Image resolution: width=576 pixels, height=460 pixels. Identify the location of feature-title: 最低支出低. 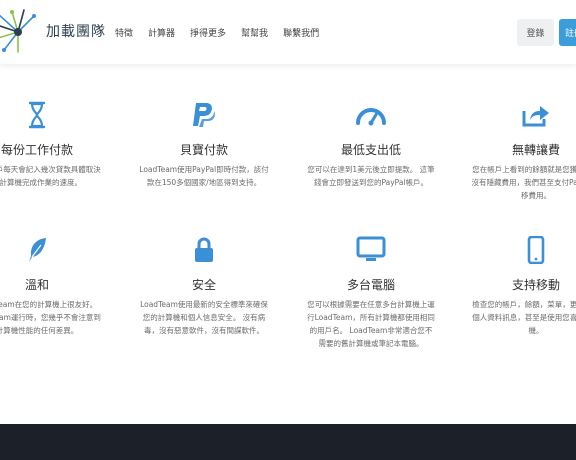
(370, 150).